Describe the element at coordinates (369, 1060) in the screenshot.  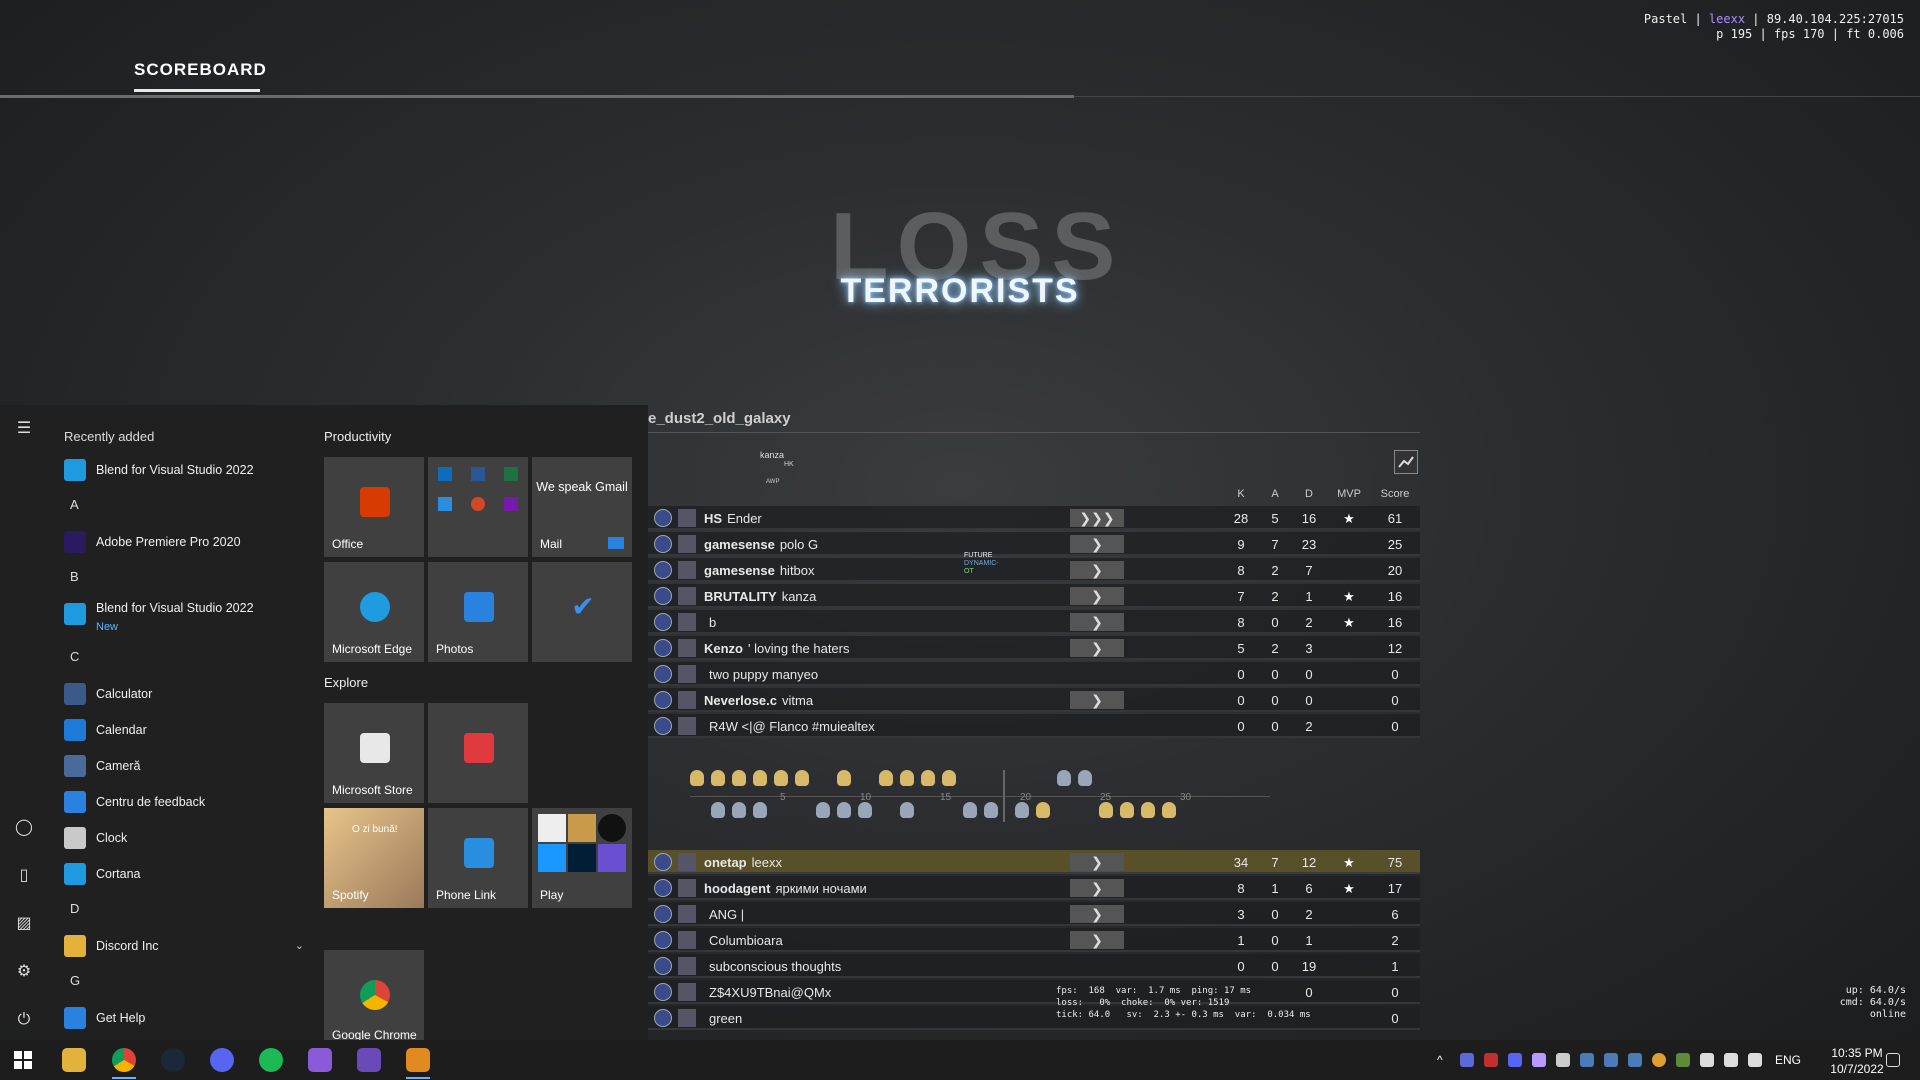
I see `visual-studio-2-icon` at that location.